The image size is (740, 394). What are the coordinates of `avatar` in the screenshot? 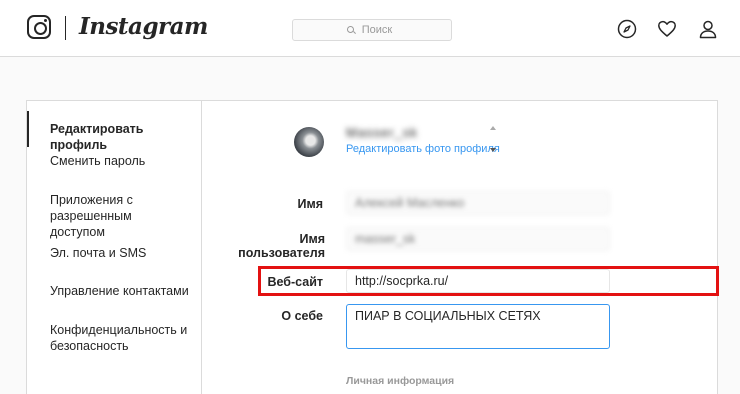 It's located at (309, 142).